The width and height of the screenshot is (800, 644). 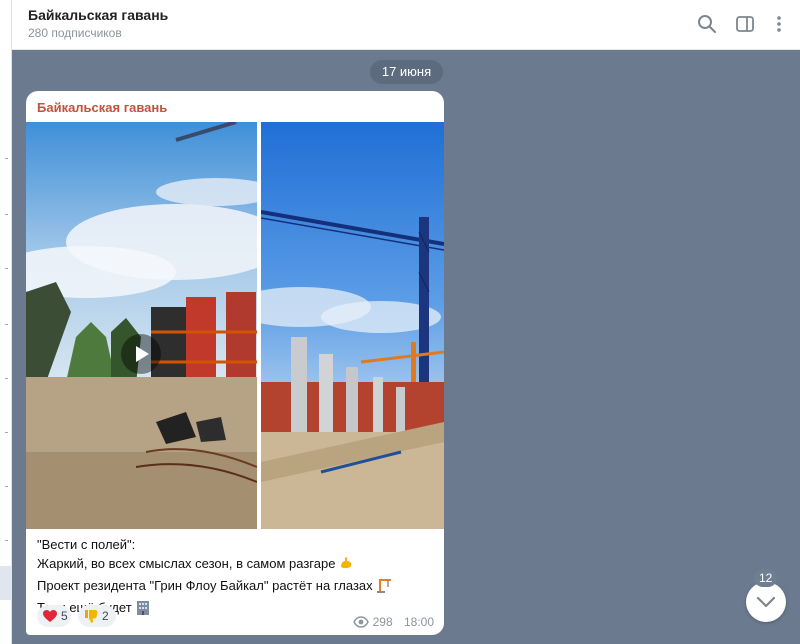 What do you see at coordinates (98, 15) in the screenshot?
I see `channel-title: Байкальская гавань` at bounding box center [98, 15].